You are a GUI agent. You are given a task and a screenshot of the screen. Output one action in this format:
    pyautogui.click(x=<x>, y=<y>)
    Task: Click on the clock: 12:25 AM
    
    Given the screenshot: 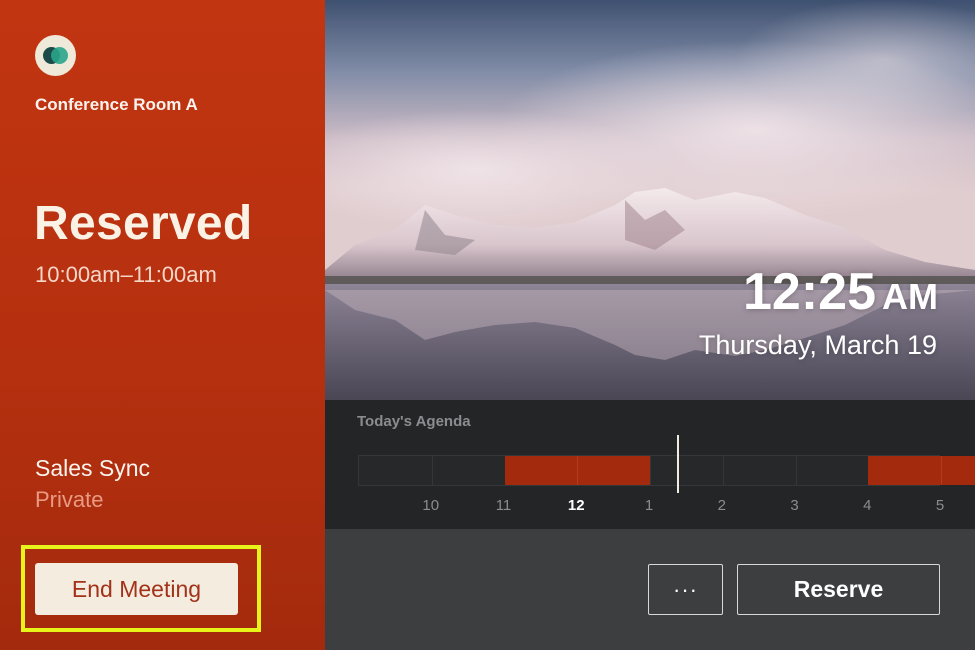 What is the action you would take?
    pyautogui.click(x=840, y=292)
    